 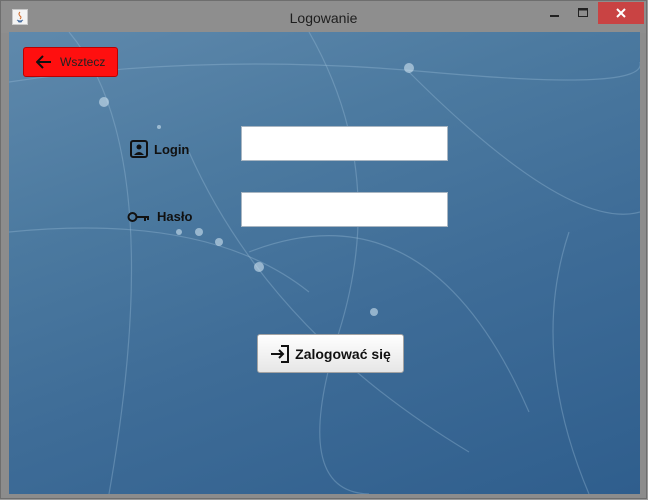 I want to click on key-icon, so click(x=139, y=217).